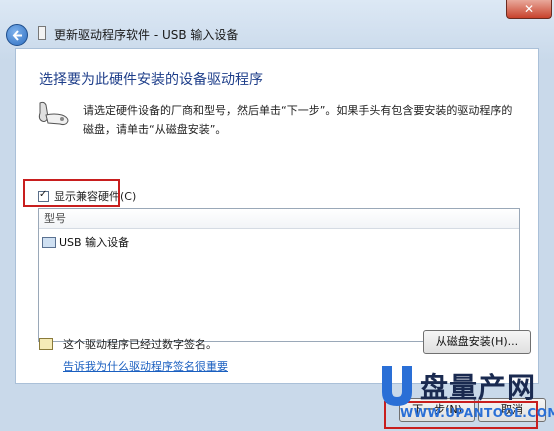 This screenshot has height=431, width=554. What do you see at coordinates (71, 193) in the screenshot?
I see `selection-highlight-box` at bounding box center [71, 193].